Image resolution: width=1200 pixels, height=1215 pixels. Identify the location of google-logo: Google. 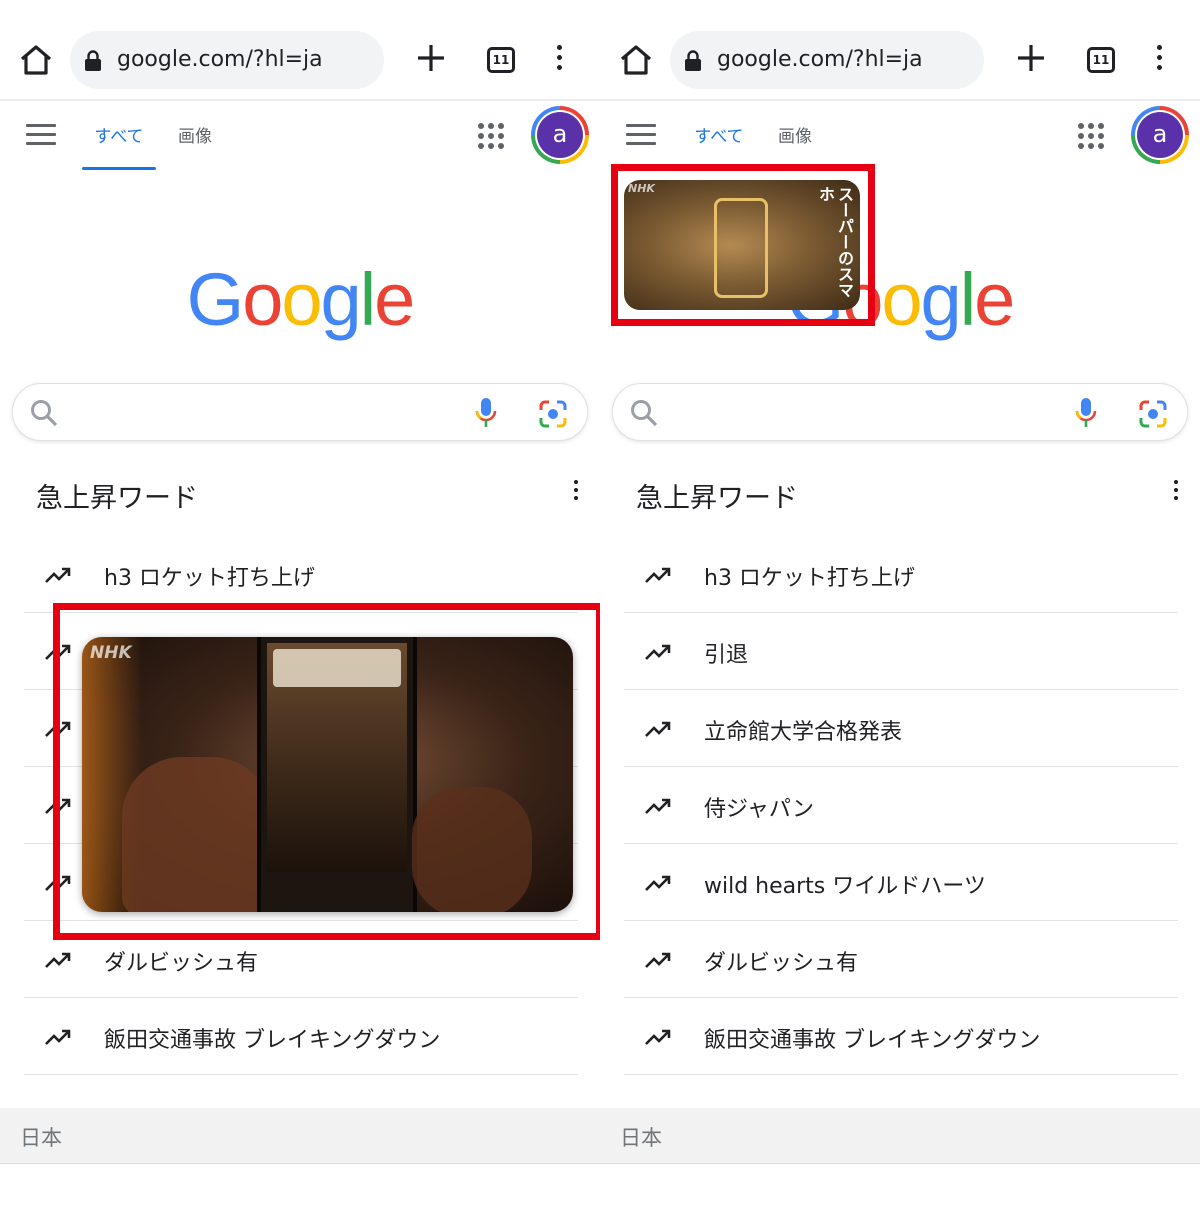
(301, 299).